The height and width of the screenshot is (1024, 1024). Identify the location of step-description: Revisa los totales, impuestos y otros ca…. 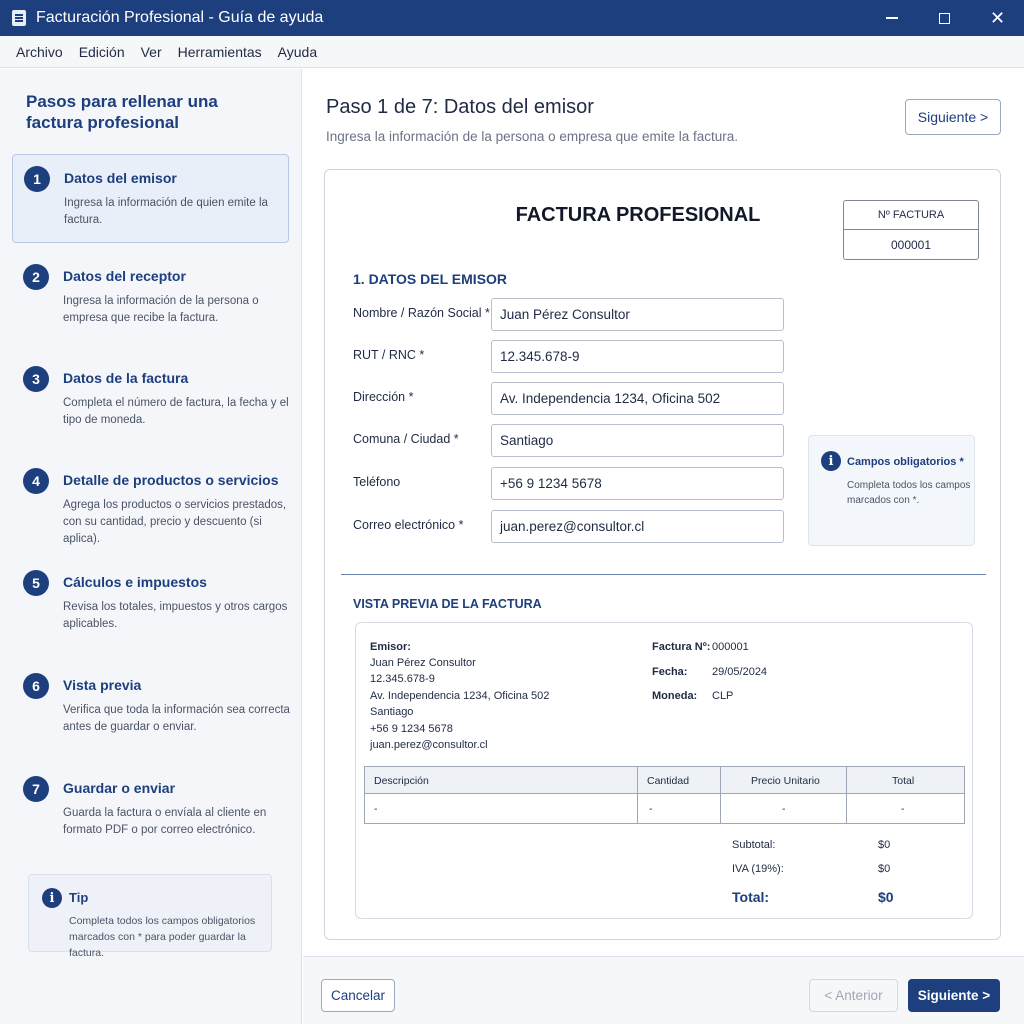
(175, 615).